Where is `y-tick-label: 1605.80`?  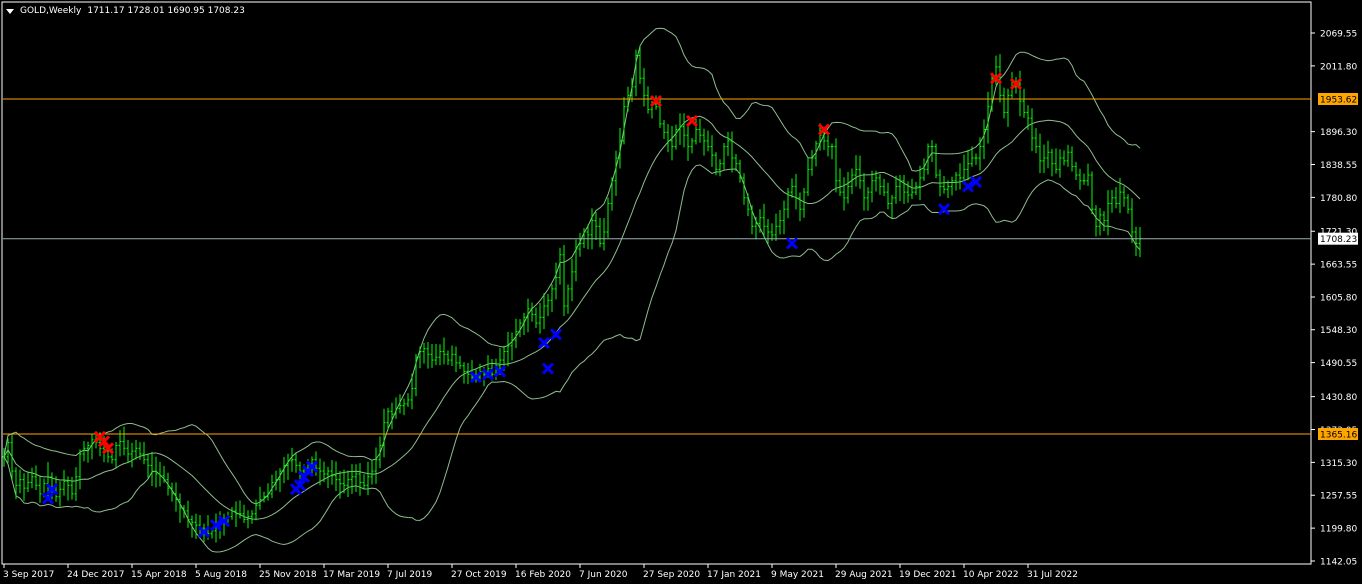 y-tick-label: 1605.80 is located at coordinates (1338, 299).